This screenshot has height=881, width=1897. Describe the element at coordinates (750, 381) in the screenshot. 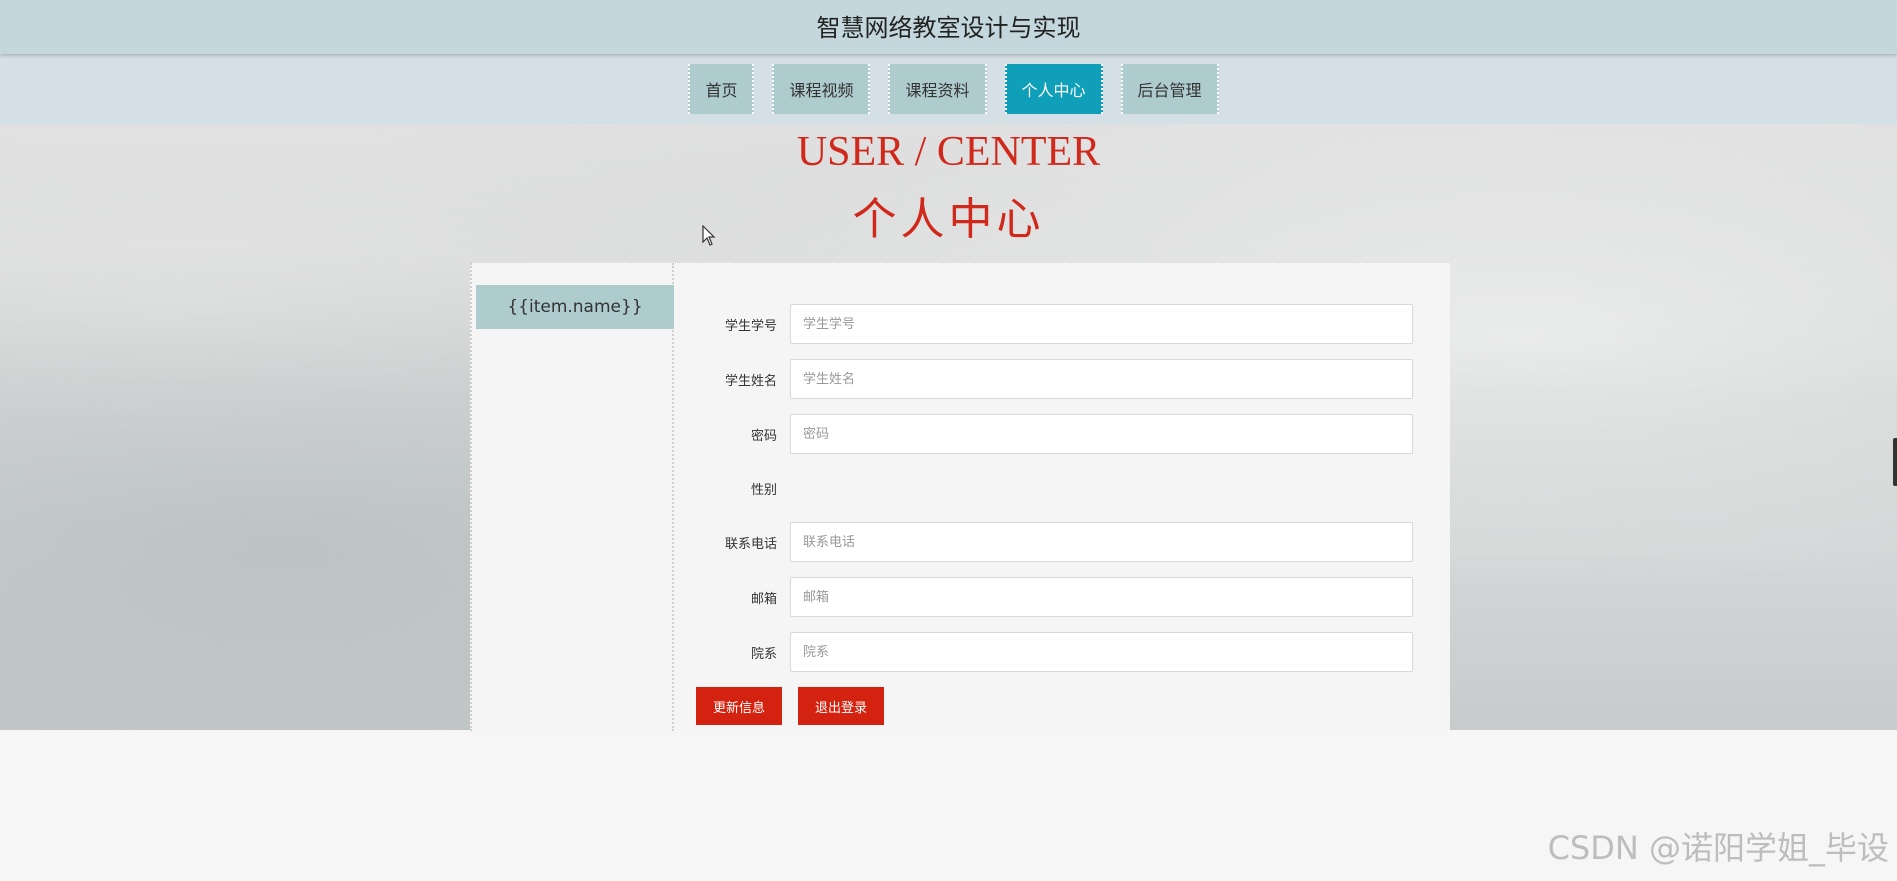

I see `student-name-label: 学生姓名` at that location.